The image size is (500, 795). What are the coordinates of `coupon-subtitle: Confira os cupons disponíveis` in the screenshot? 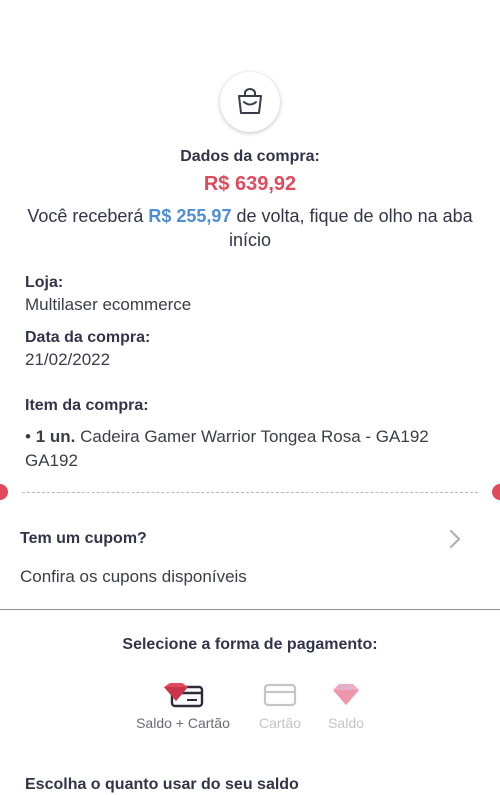 It's located at (133, 577).